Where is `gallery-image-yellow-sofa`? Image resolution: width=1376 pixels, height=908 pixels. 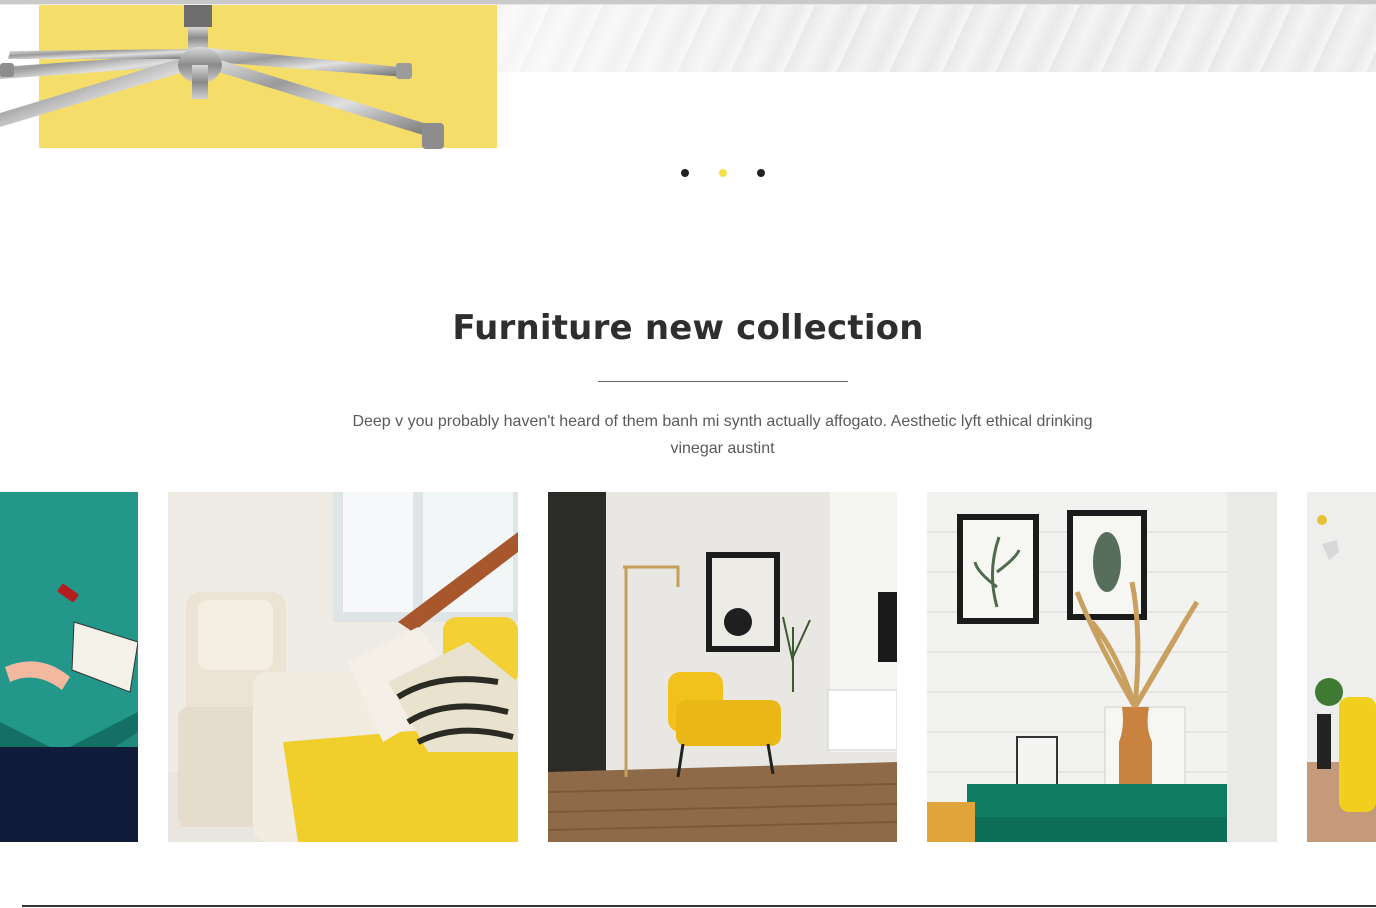 gallery-image-yellow-sofa is located at coordinates (343, 667).